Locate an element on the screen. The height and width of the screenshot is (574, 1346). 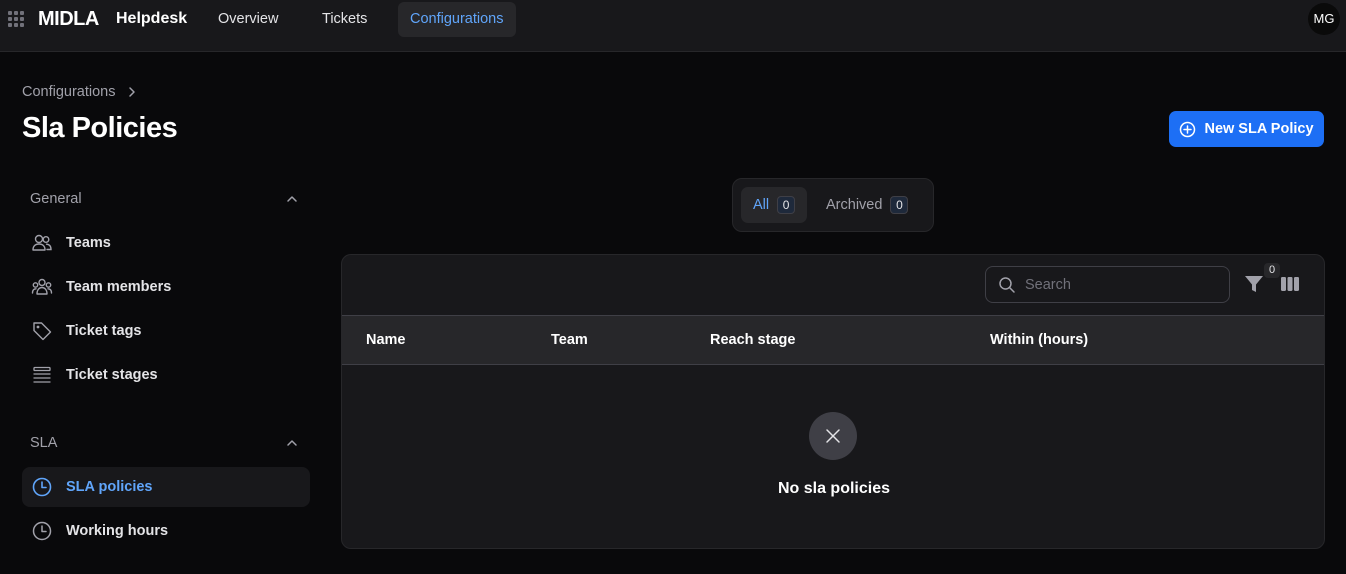
list-icon is located at coordinates (42, 375).